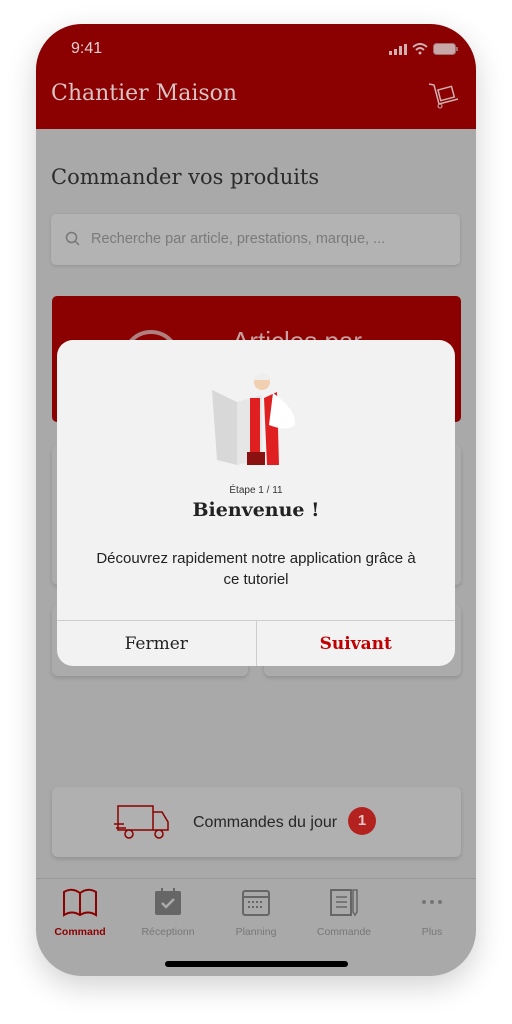 The height and width of the screenshot is (1024, 512). Describe the element at coordinates (80, 902) in the screenshot. I see `open-book-icon` at that location.